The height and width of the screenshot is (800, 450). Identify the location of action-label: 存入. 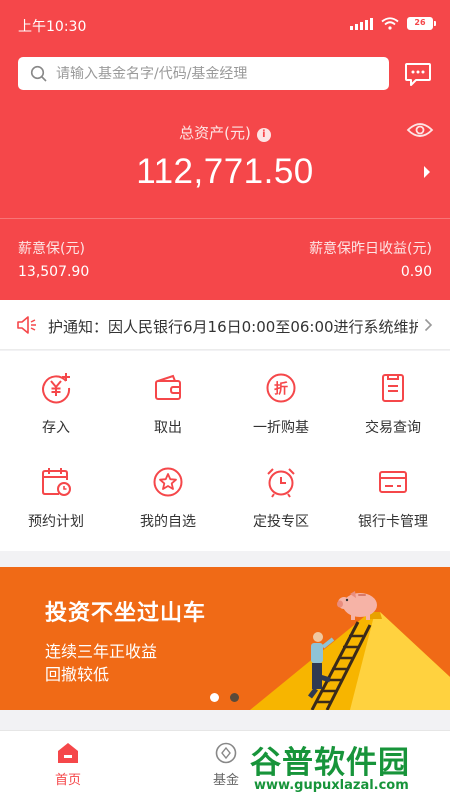
(56, 428).